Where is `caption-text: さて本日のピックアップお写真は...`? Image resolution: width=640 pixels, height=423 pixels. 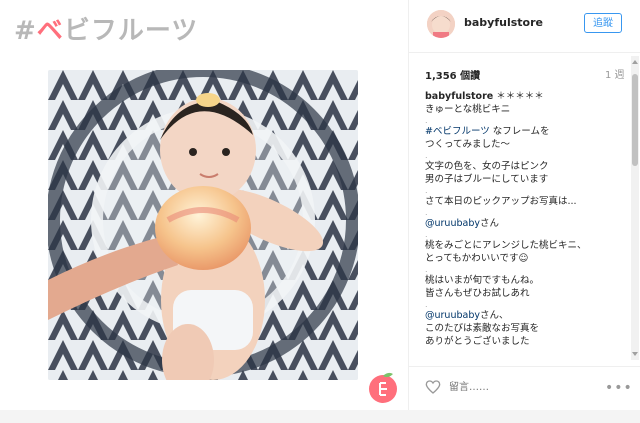
caption-text: さて本日のピックアップお写真は... is located at coordinates (501, 201).